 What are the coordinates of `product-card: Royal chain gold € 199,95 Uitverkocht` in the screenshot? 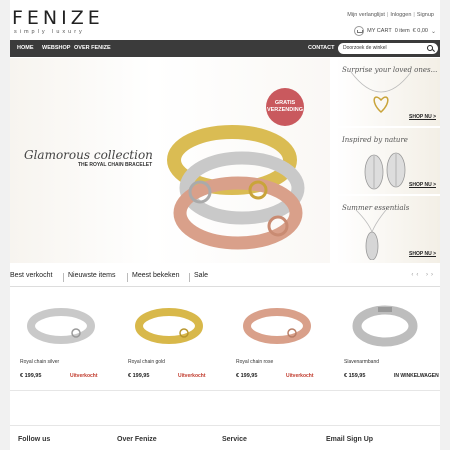 It's located at (172, 341).